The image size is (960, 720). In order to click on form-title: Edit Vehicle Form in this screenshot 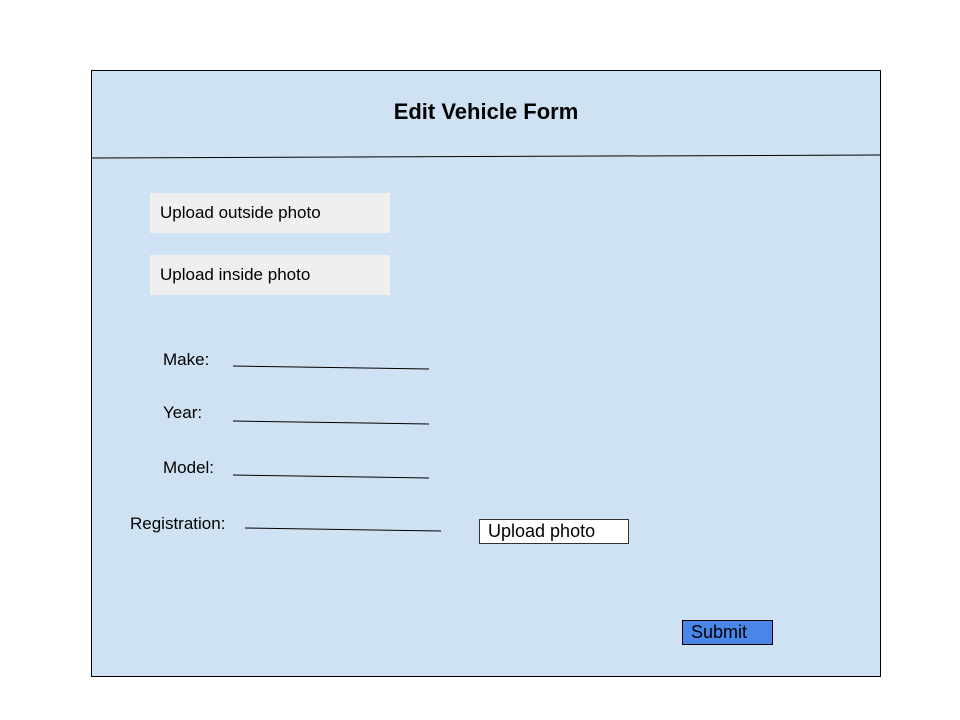, I will do `click(486, 111)`.